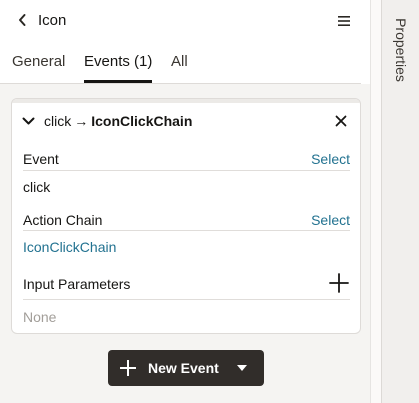  I want to click on side-tab-label-wrap: Properties, so click(400, 50).